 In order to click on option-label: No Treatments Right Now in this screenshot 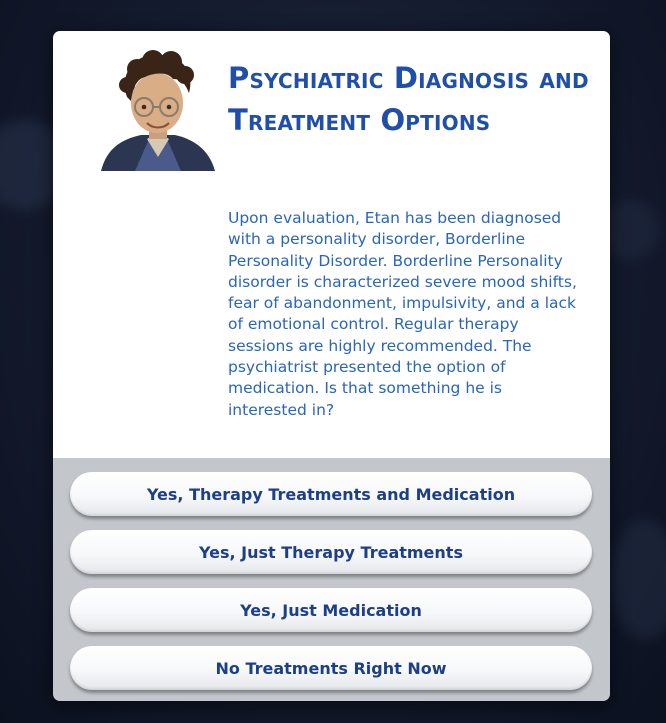, I will do `click(331, 668)`.